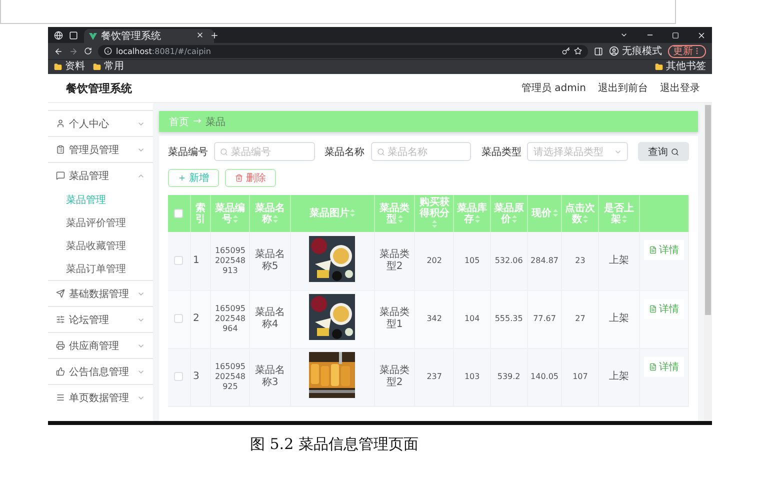  What do you see at coordinates (270, 377) in the screenshot?
I see `table-cell: 菜品名称3` at bounding box center [270, 377].